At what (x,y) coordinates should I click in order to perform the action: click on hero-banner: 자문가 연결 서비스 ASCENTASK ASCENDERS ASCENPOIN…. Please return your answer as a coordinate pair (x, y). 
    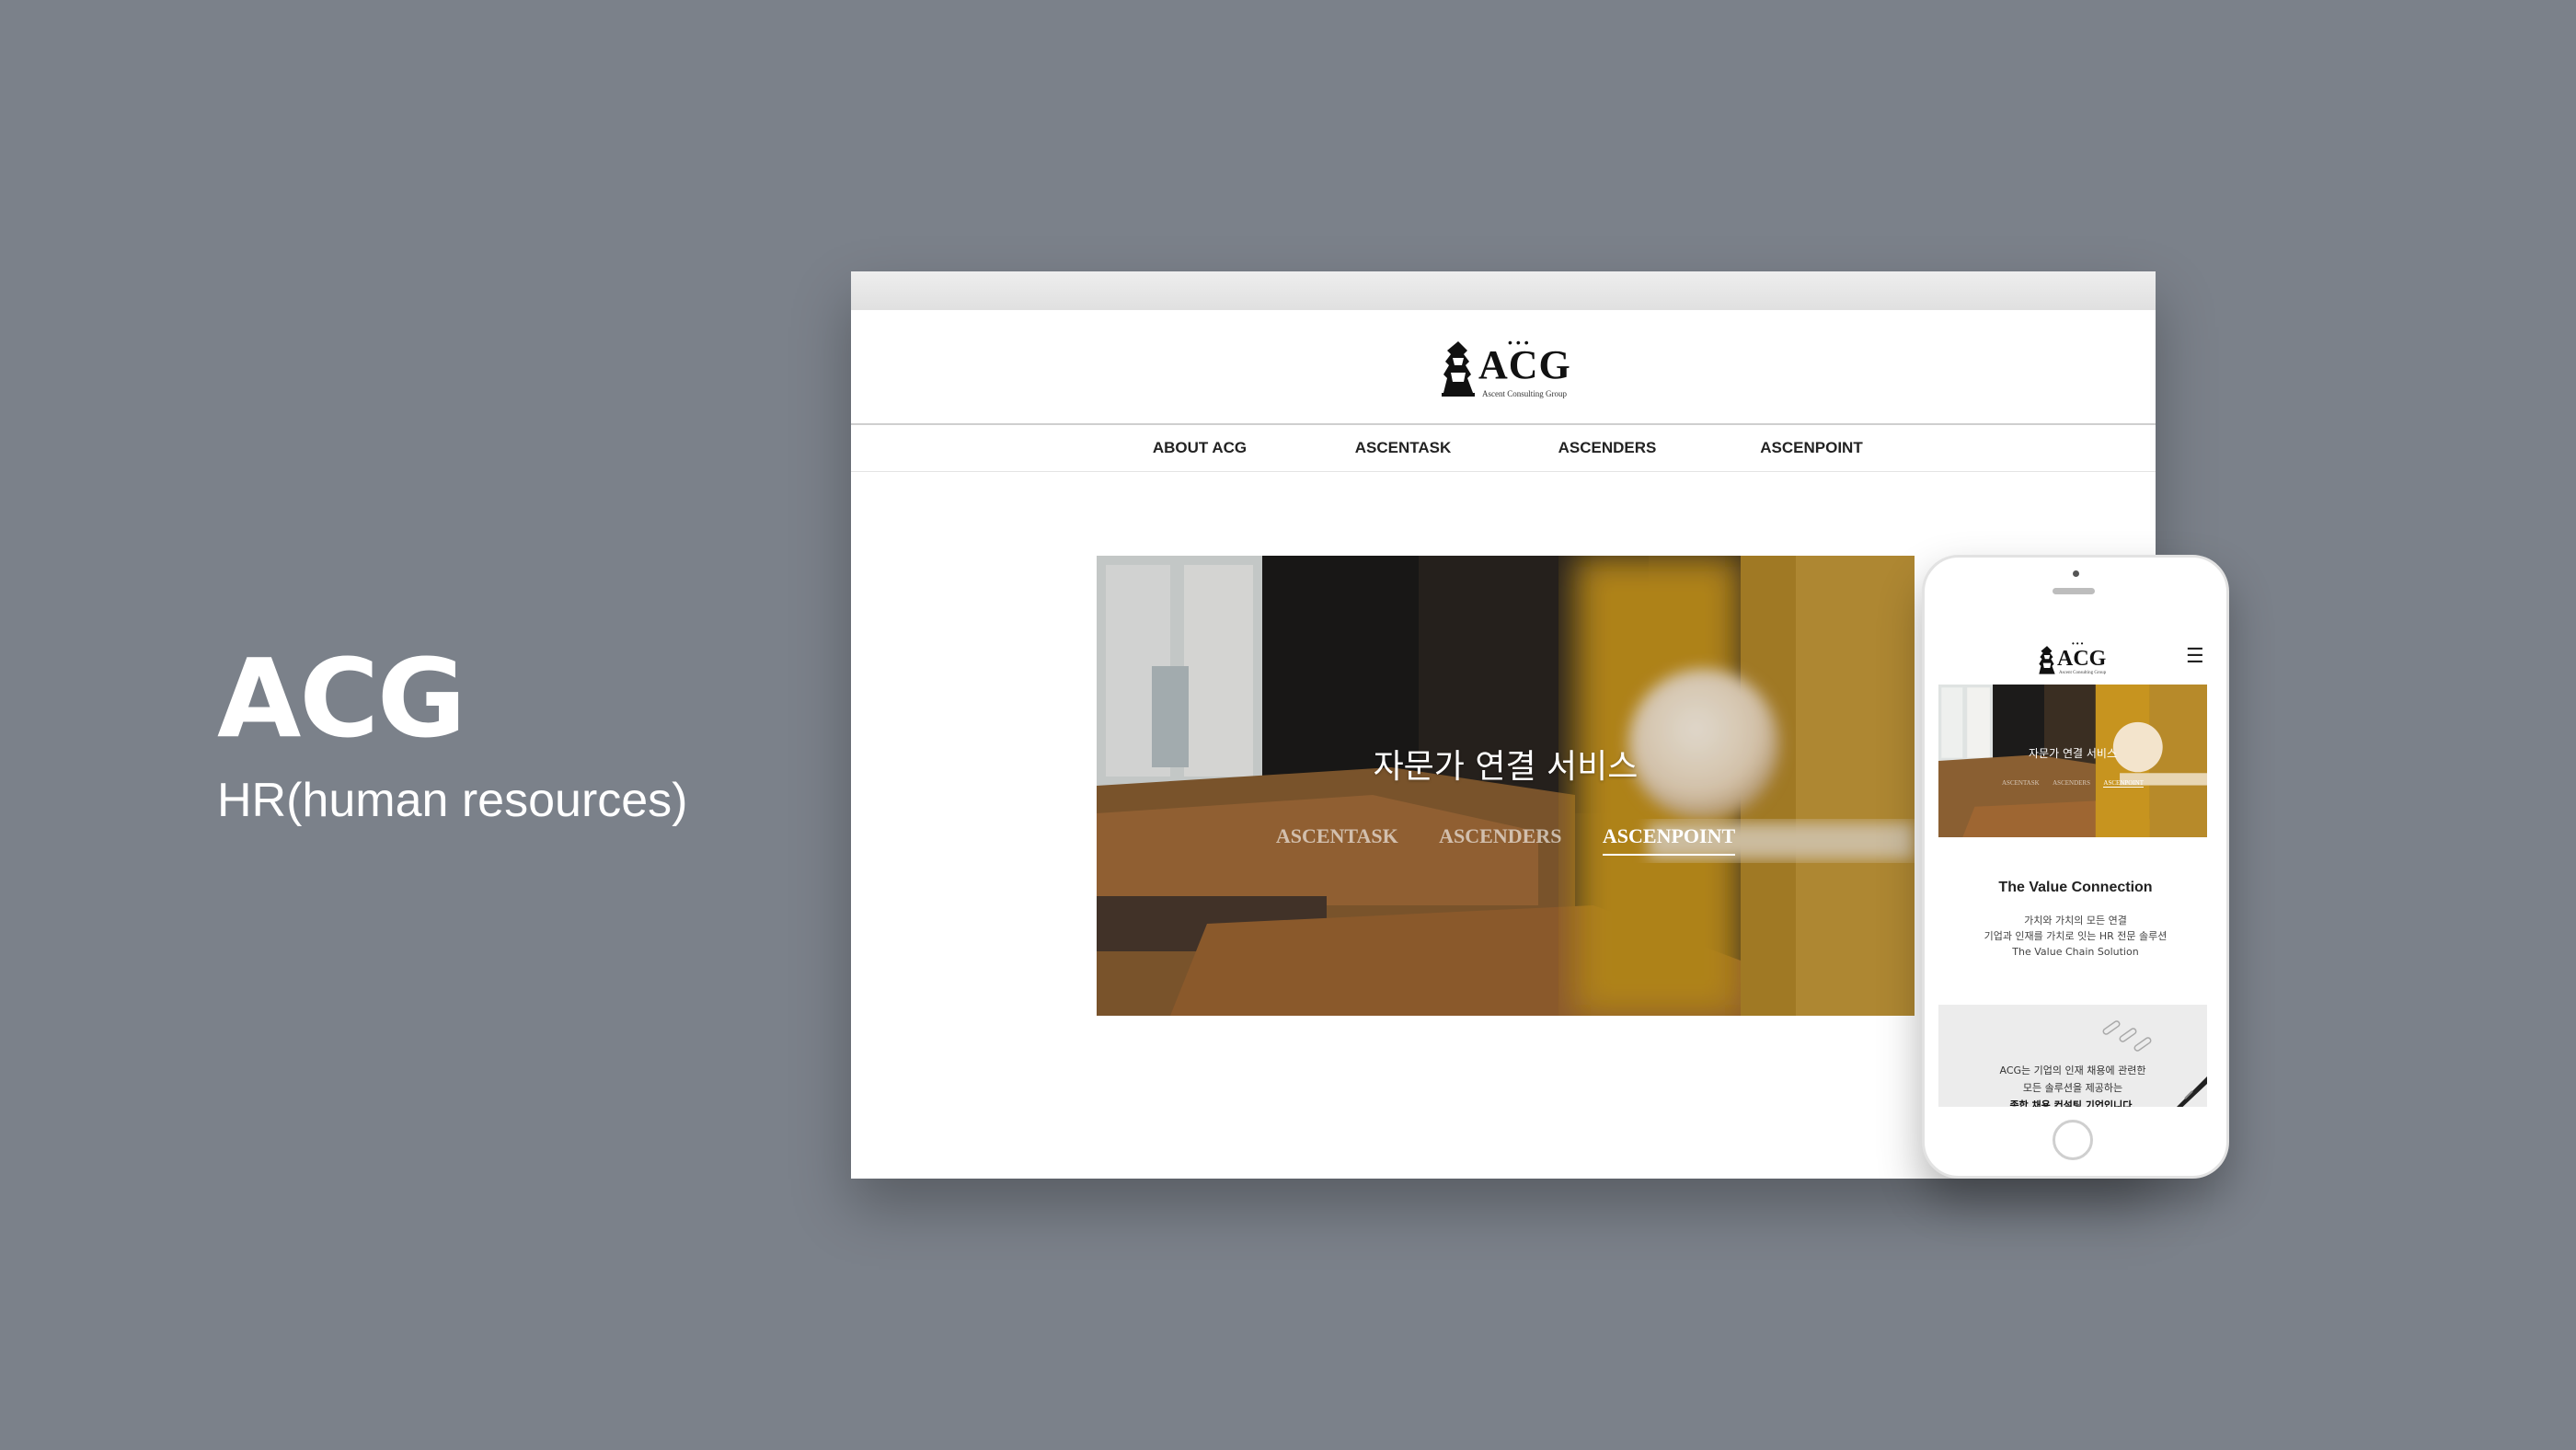
    Looking at the image, I should click on (1506, 786).